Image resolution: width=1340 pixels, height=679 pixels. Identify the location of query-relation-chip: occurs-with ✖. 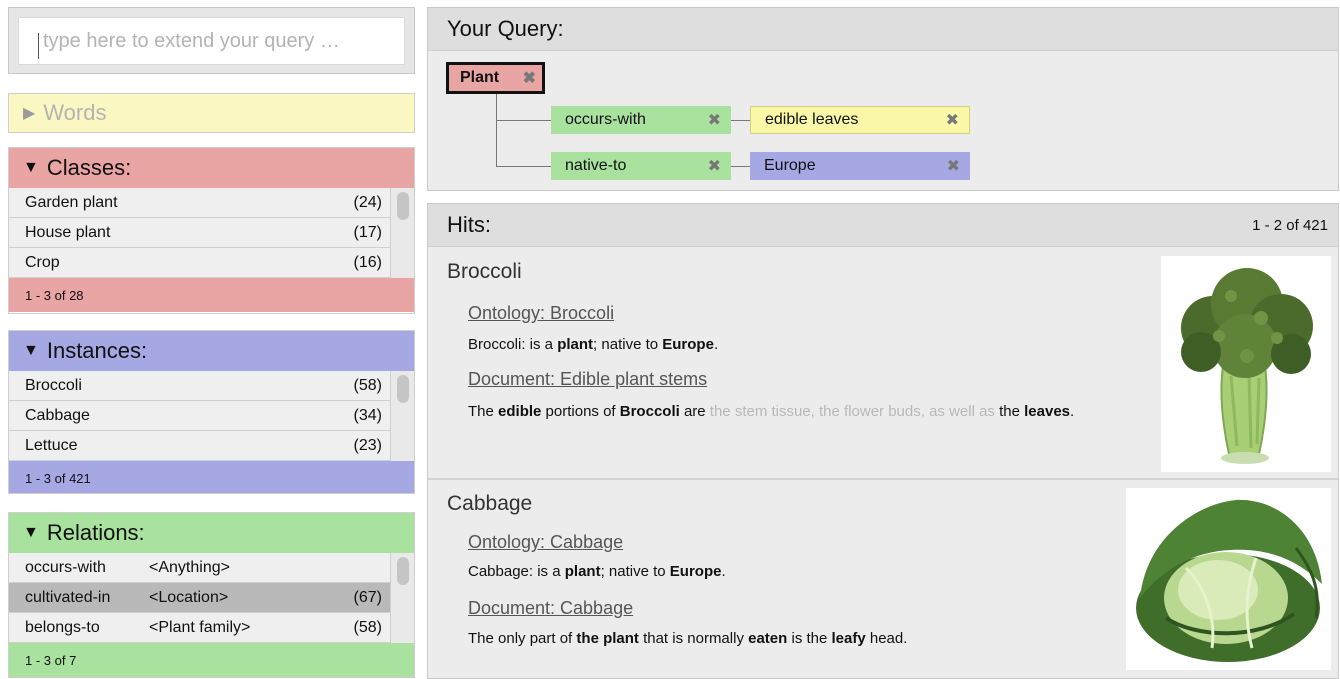
(641, 120).